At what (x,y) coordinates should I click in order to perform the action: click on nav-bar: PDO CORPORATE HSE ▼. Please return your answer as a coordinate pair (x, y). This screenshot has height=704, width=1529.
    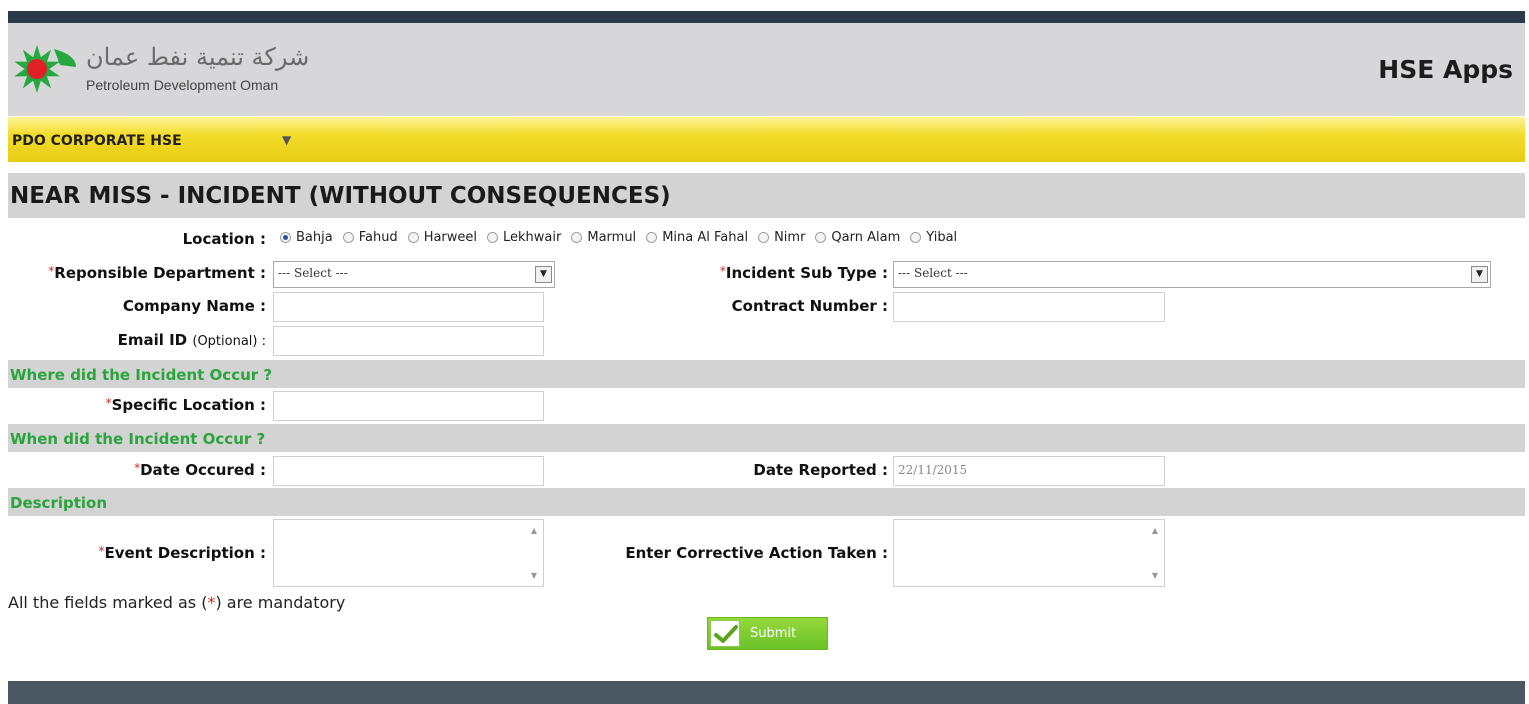
    Looking at the image, I should click on (766, 139).